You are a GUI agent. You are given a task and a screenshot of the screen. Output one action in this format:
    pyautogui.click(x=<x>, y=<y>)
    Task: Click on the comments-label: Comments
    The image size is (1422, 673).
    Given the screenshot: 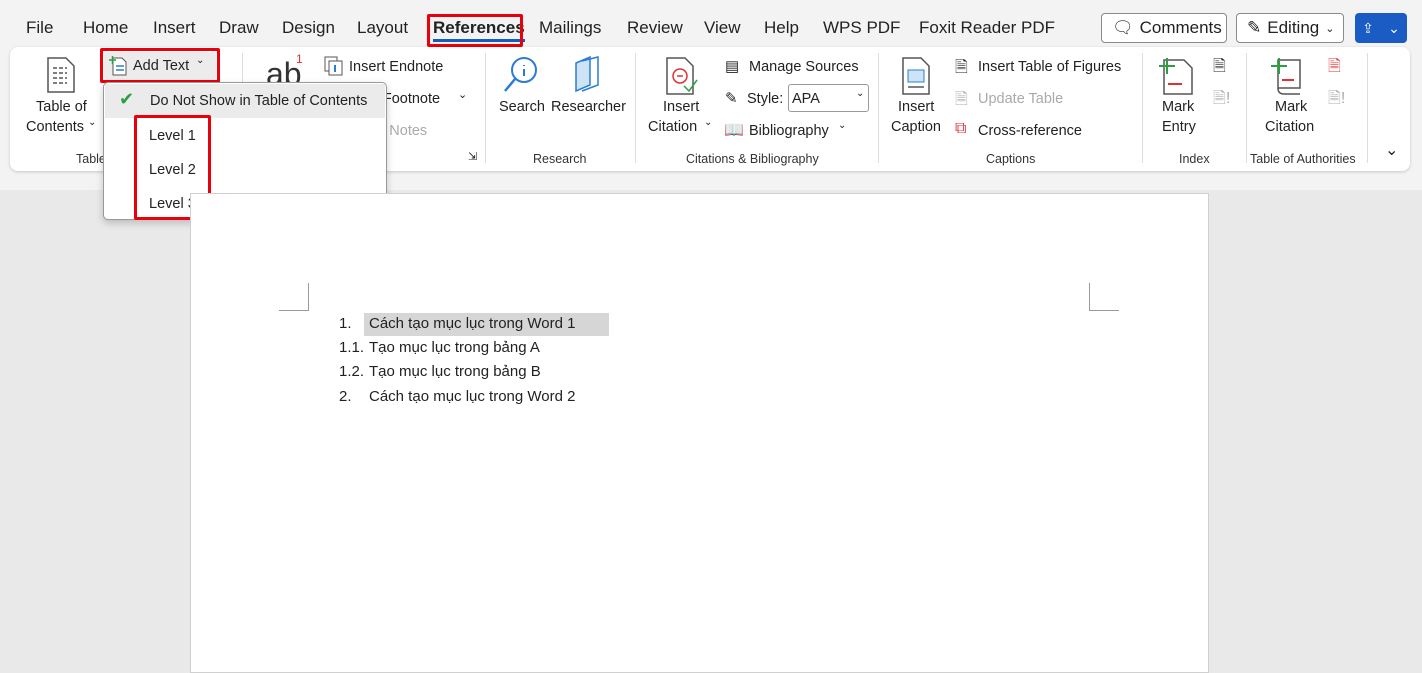 What is the action you would take?
    pyautogui.click(x=1180, y=27)
    